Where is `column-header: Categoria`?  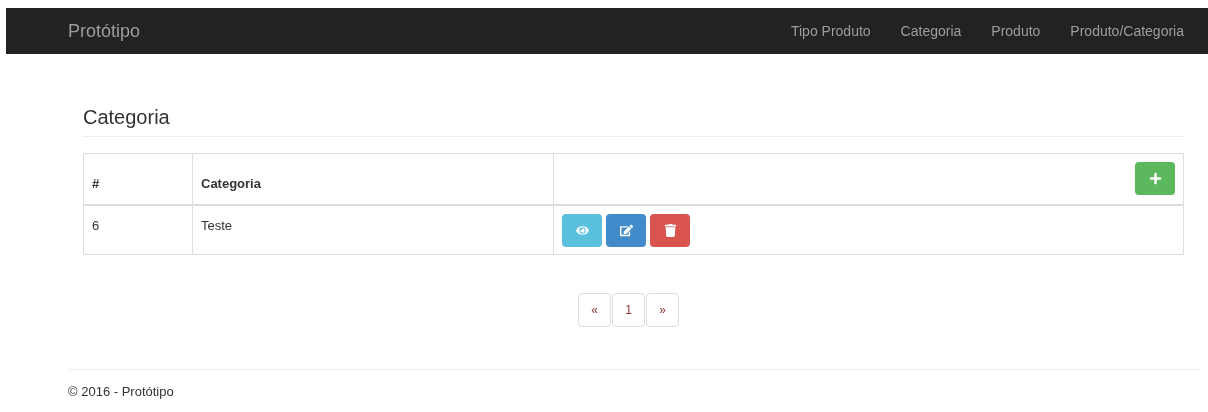 column-header: Categoria is located at coordinates (373, 179).